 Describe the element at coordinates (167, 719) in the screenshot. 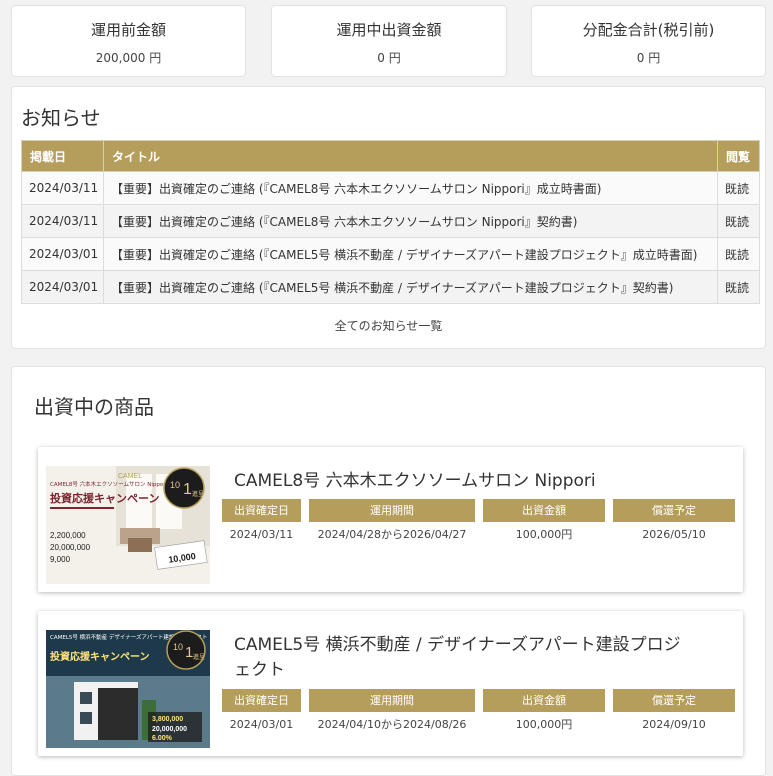

I see `svg-text: 3,800,000` at that location.